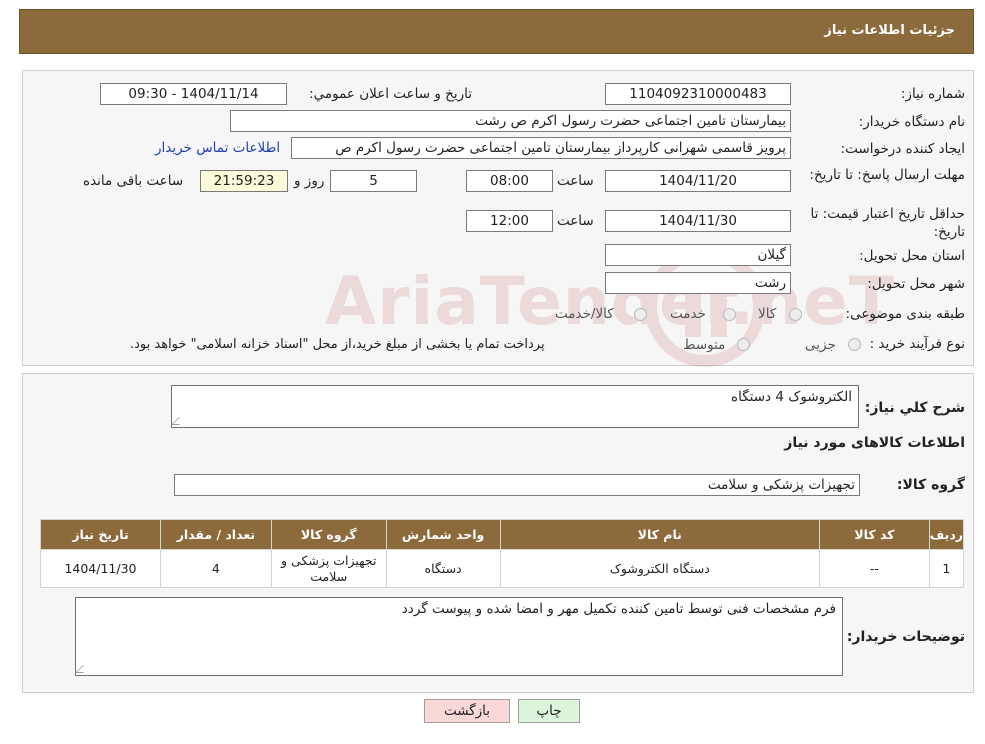 This screenshot has height=744, width=985. I want to click on need-number-field: 1104092310000483, so click(698, 94).